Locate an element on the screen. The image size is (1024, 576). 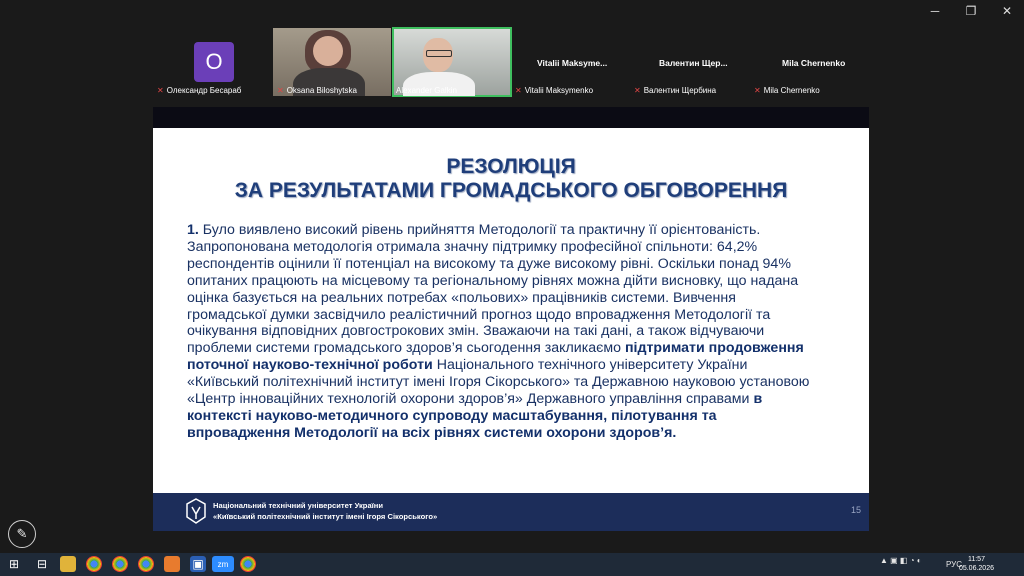
restore-button: ❐ is located at coordinates (971, 11).